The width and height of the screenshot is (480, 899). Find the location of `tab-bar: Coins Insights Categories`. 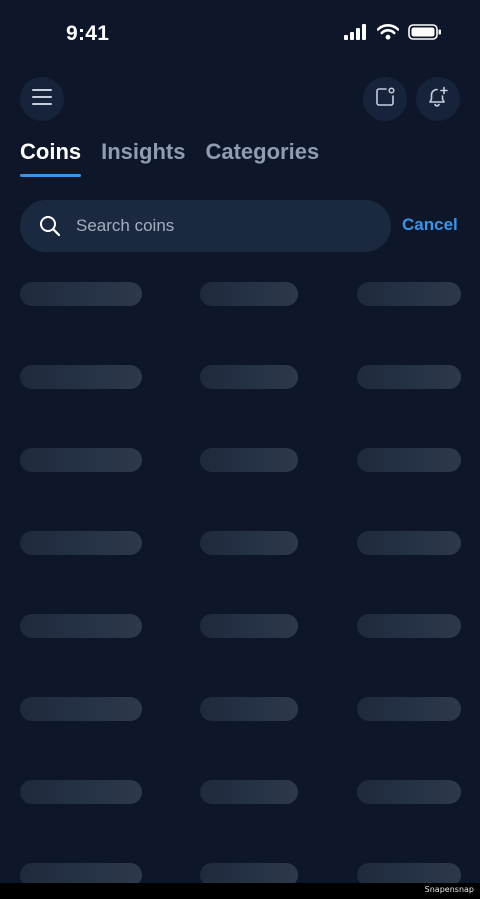

tab-bar: Coins Insights Categories is located at coordinates (169, 158).